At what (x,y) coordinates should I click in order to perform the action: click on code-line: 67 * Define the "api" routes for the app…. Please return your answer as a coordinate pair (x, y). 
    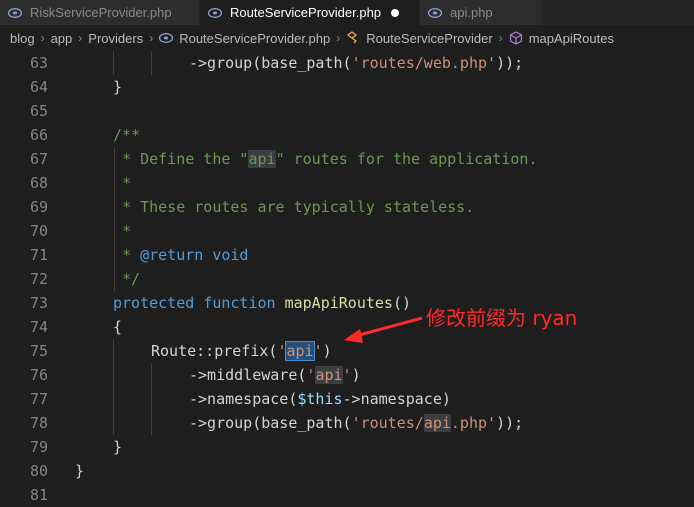
    Looking at the image, I should click on (347, 159).